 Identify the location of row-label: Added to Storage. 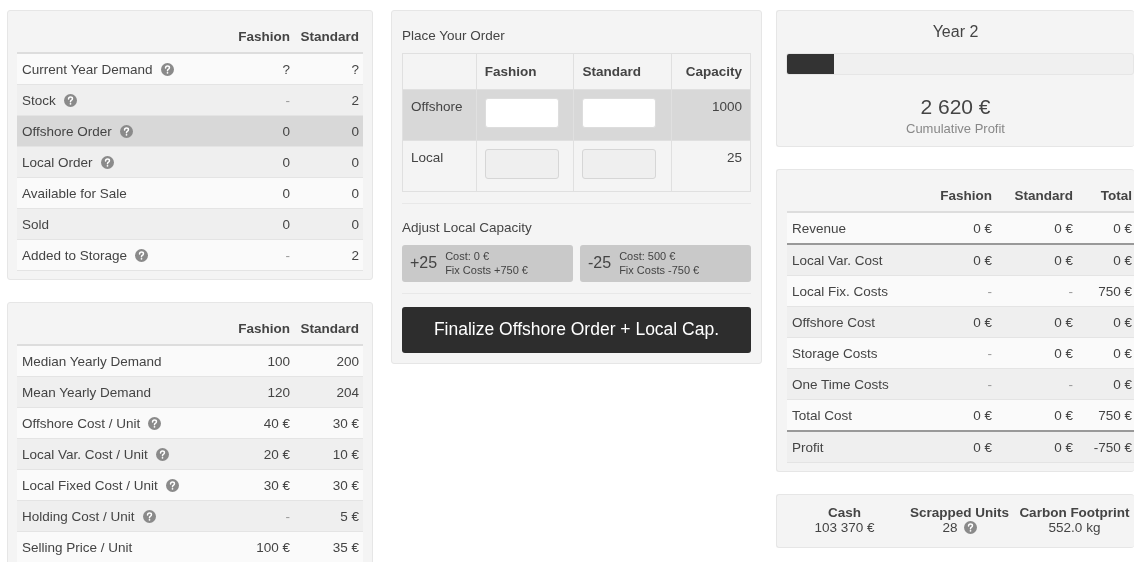
(75, 255).